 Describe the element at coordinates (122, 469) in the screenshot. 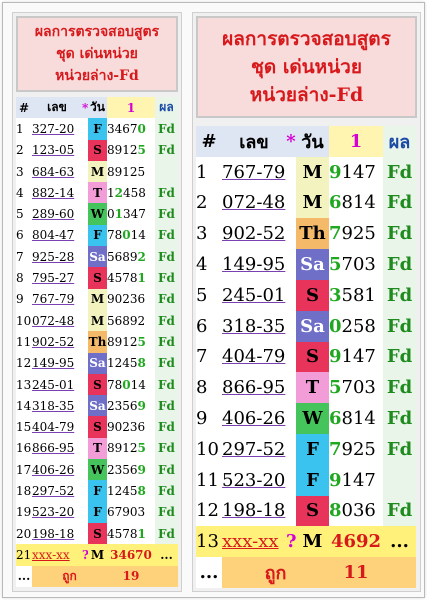

I see `row-result-pre: 2356` at that location.